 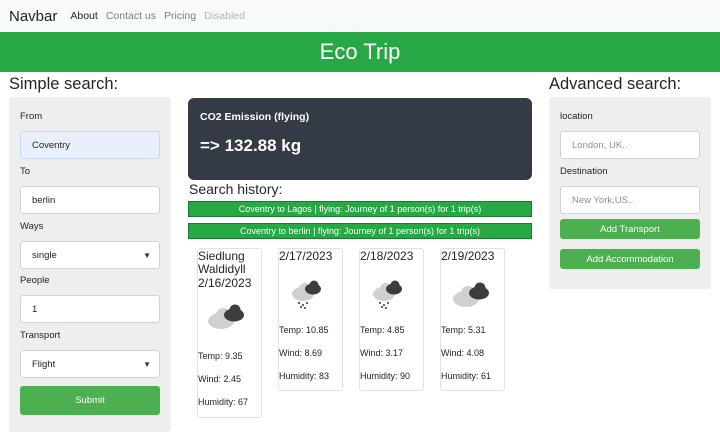 I want to click on weather-wind: Wind: 8.69, so click(x=301, y=353).